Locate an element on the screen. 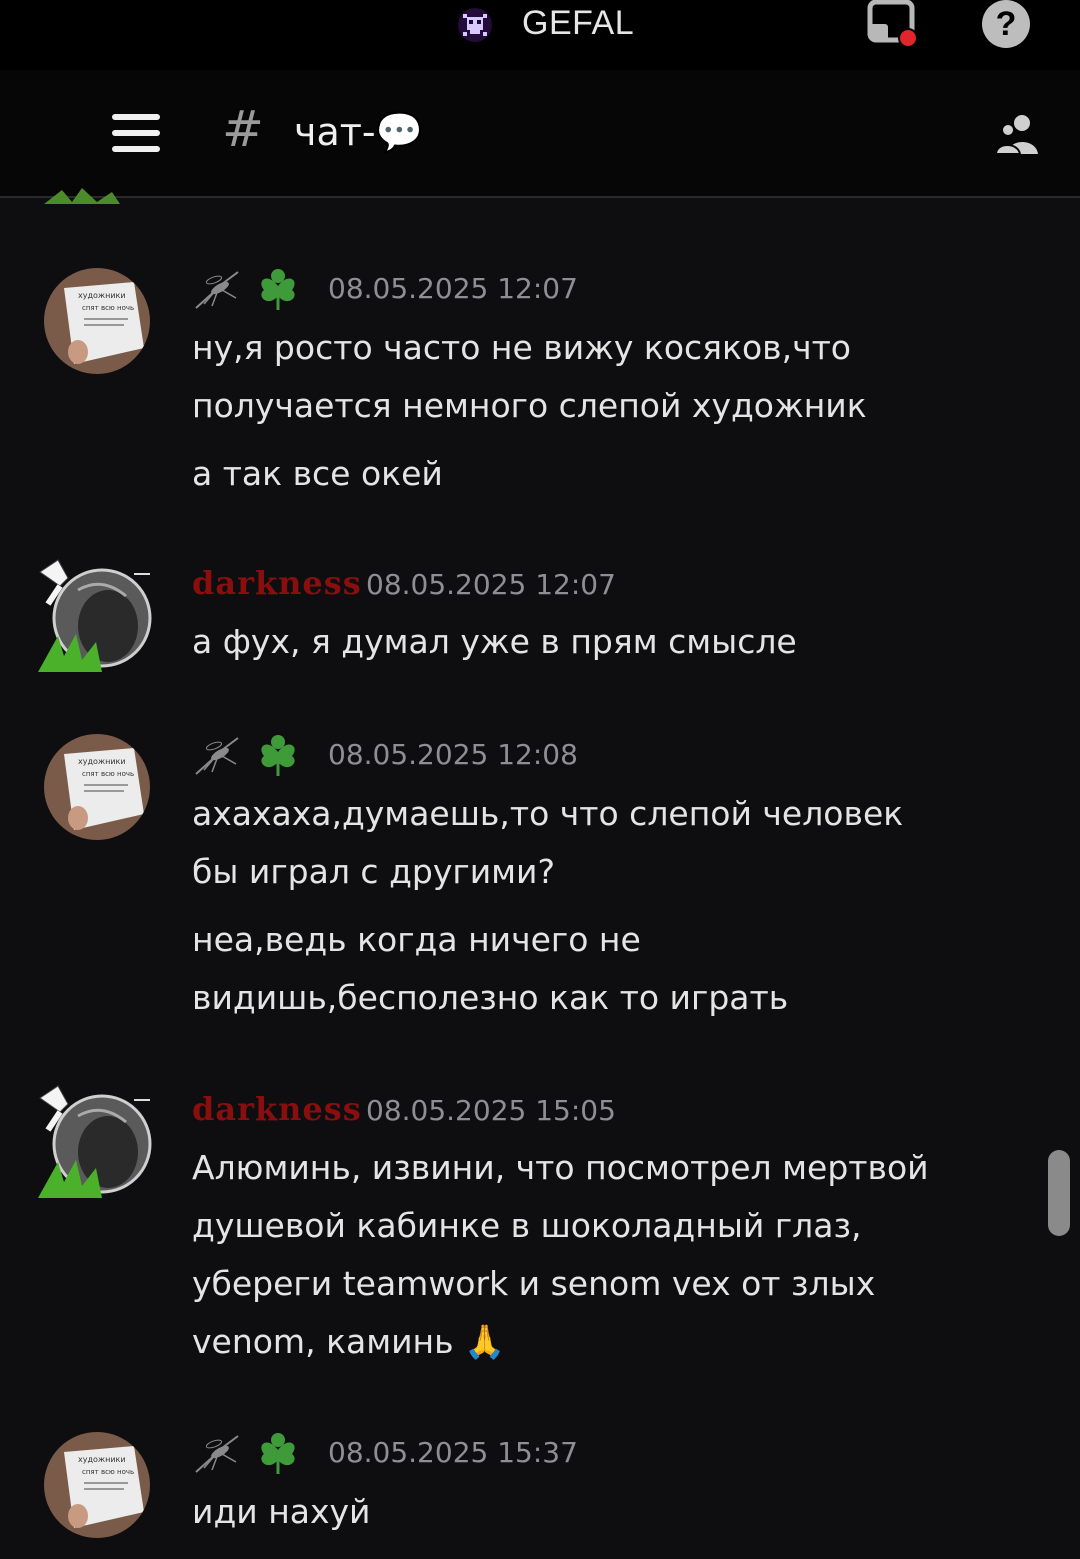 This screenshot has width=1080, height=1559. message-text: Алюминь, извини, что посмотрел мертвой is located at coordinates (560, 1167).